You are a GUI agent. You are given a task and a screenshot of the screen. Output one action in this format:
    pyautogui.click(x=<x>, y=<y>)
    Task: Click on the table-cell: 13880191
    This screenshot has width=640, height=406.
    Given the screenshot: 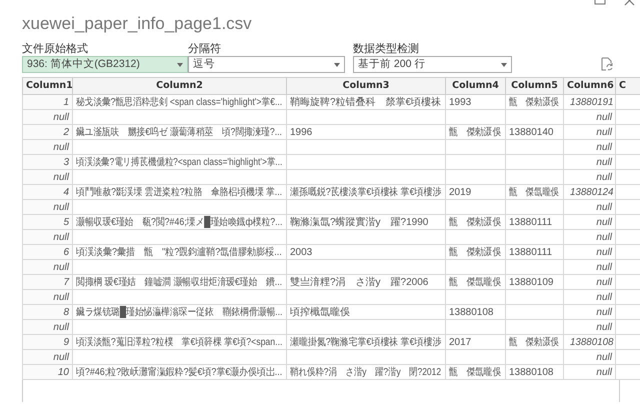 What is the action you would take?
    pyautogui.click(x=590, y=102)
    